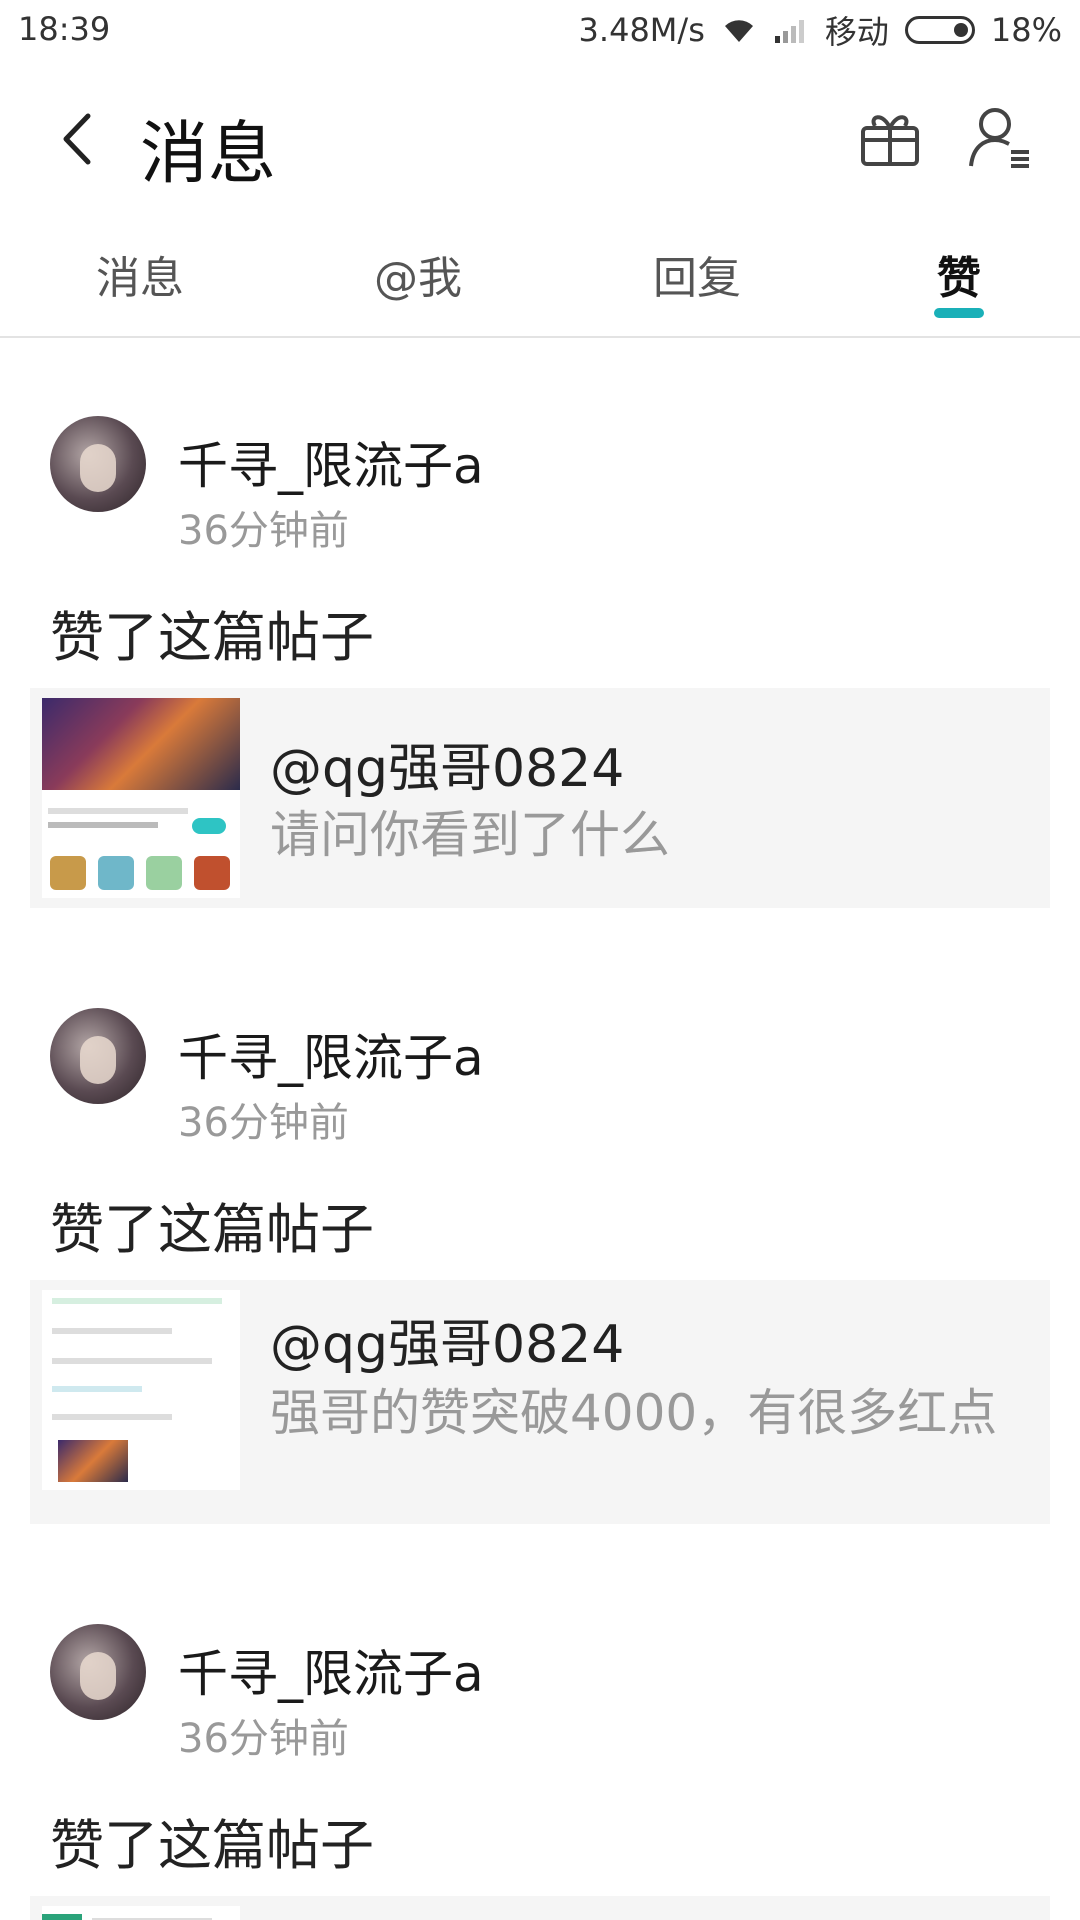 This screenshot has height=1920, width=1080. I want to click on status-time: 18:39, so click(64, 29).